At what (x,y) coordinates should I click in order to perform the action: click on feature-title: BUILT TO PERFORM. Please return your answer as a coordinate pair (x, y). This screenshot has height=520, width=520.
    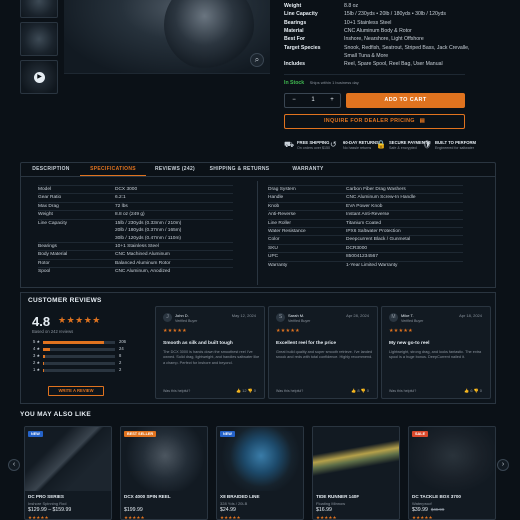
    Looking at the image, I should click on (456, 142).